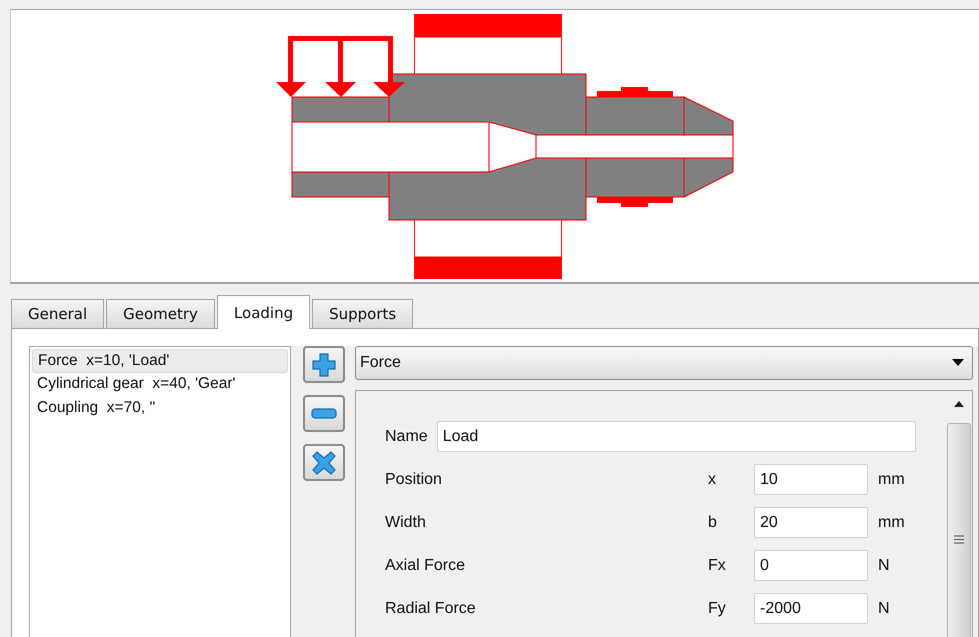 The height and width of the screenshot is (637, 979). What do you see at coordinates (263, 312) in the screenshot?
I see `tab: Loading` at bounding box center [263, 312].